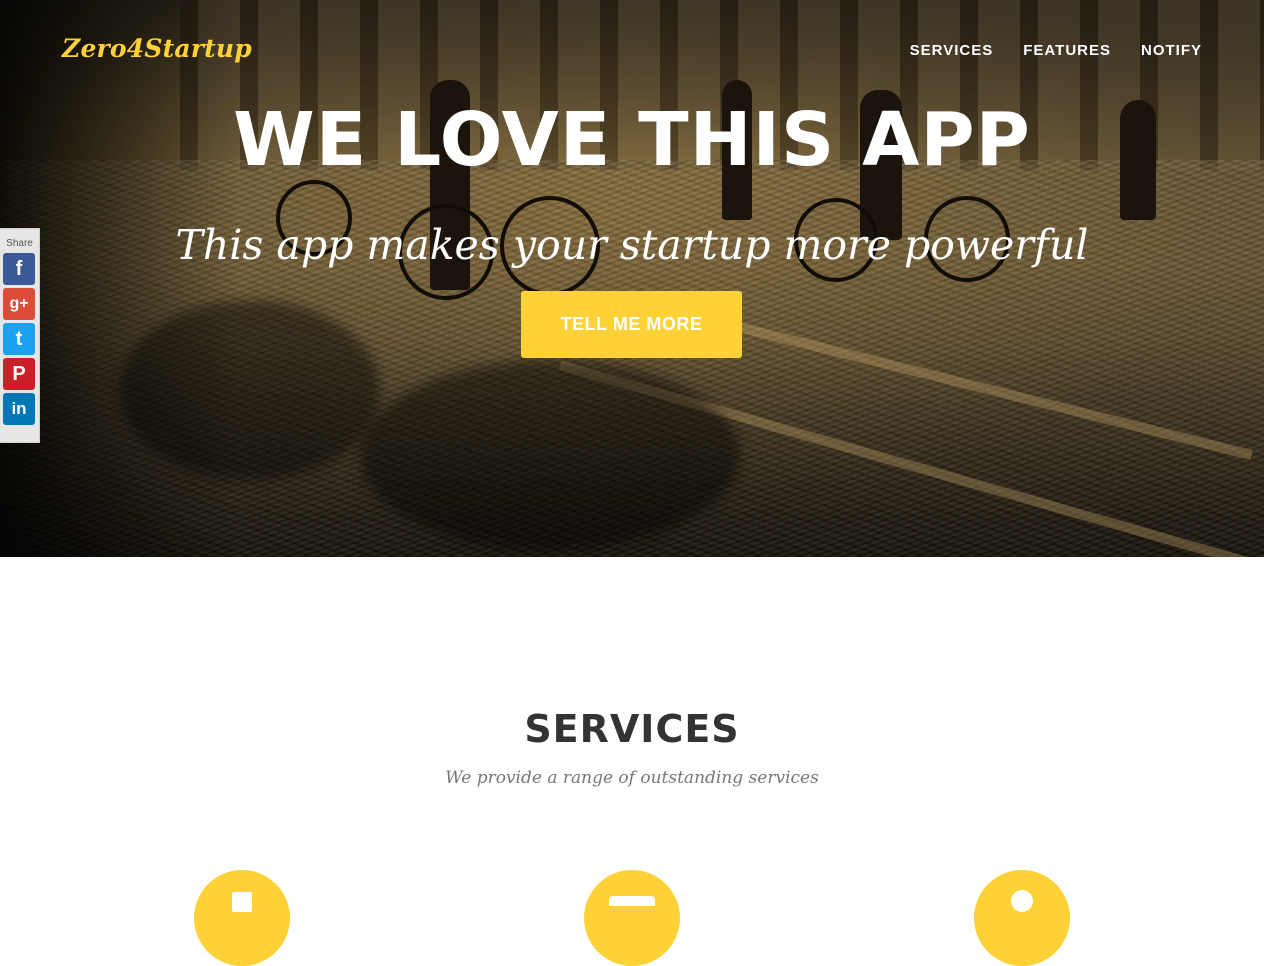  What do you see at coordinates (632, 729) in the screenshot?
I see `services-heading: SERVICES` at bounding box center [632, 729].